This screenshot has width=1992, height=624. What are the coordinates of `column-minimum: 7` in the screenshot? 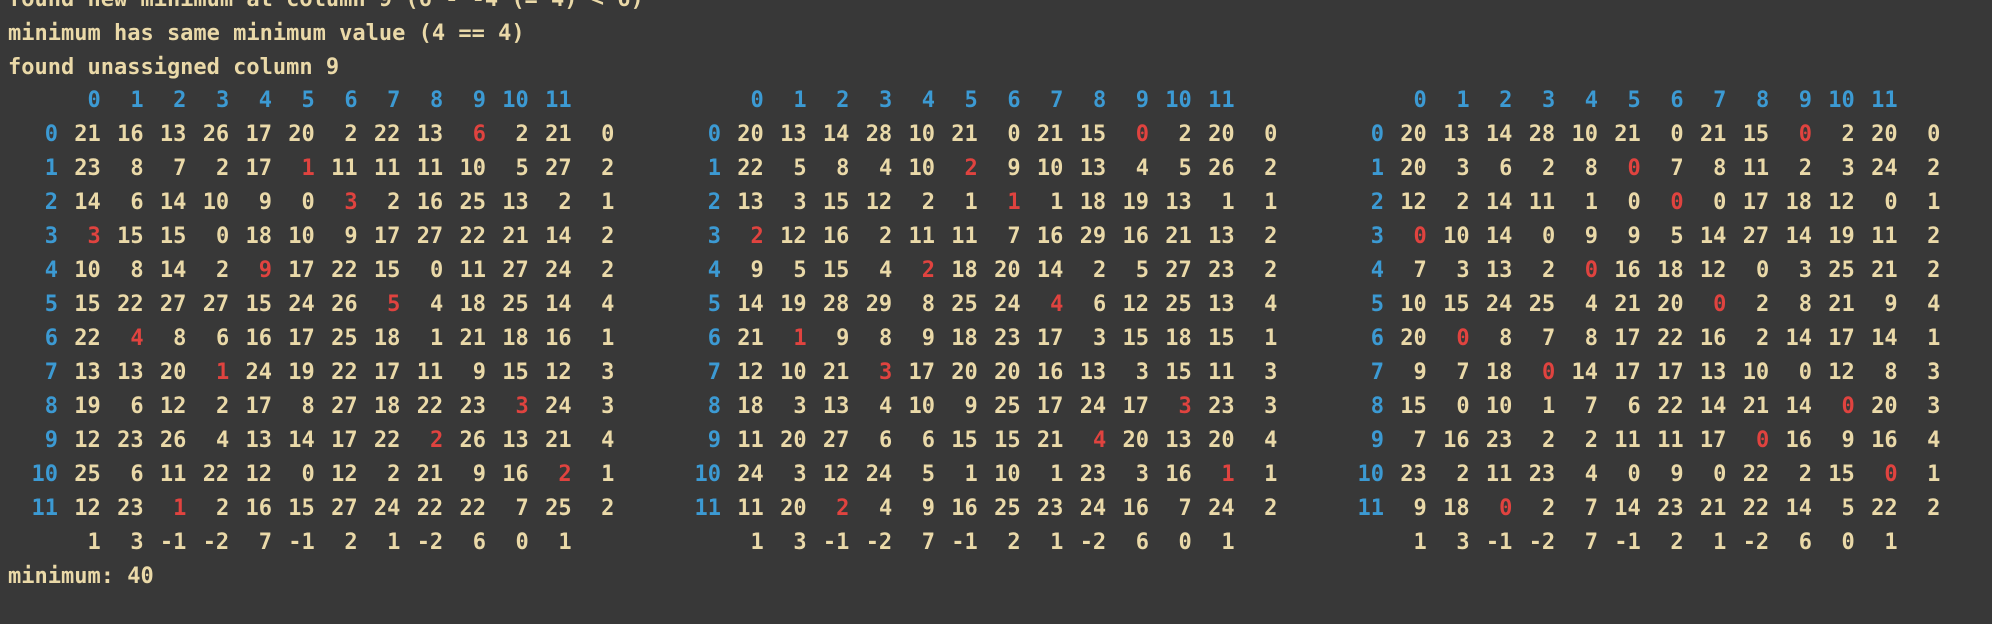 It's located at (928, 542).